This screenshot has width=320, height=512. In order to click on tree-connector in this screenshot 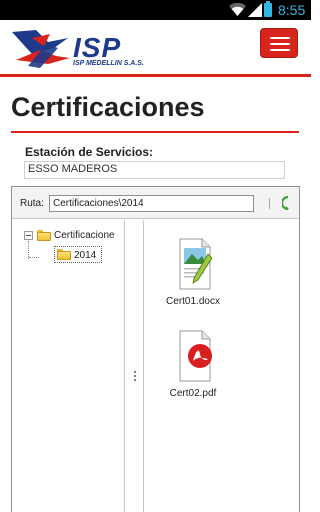, I will do `click(34, 257)`.